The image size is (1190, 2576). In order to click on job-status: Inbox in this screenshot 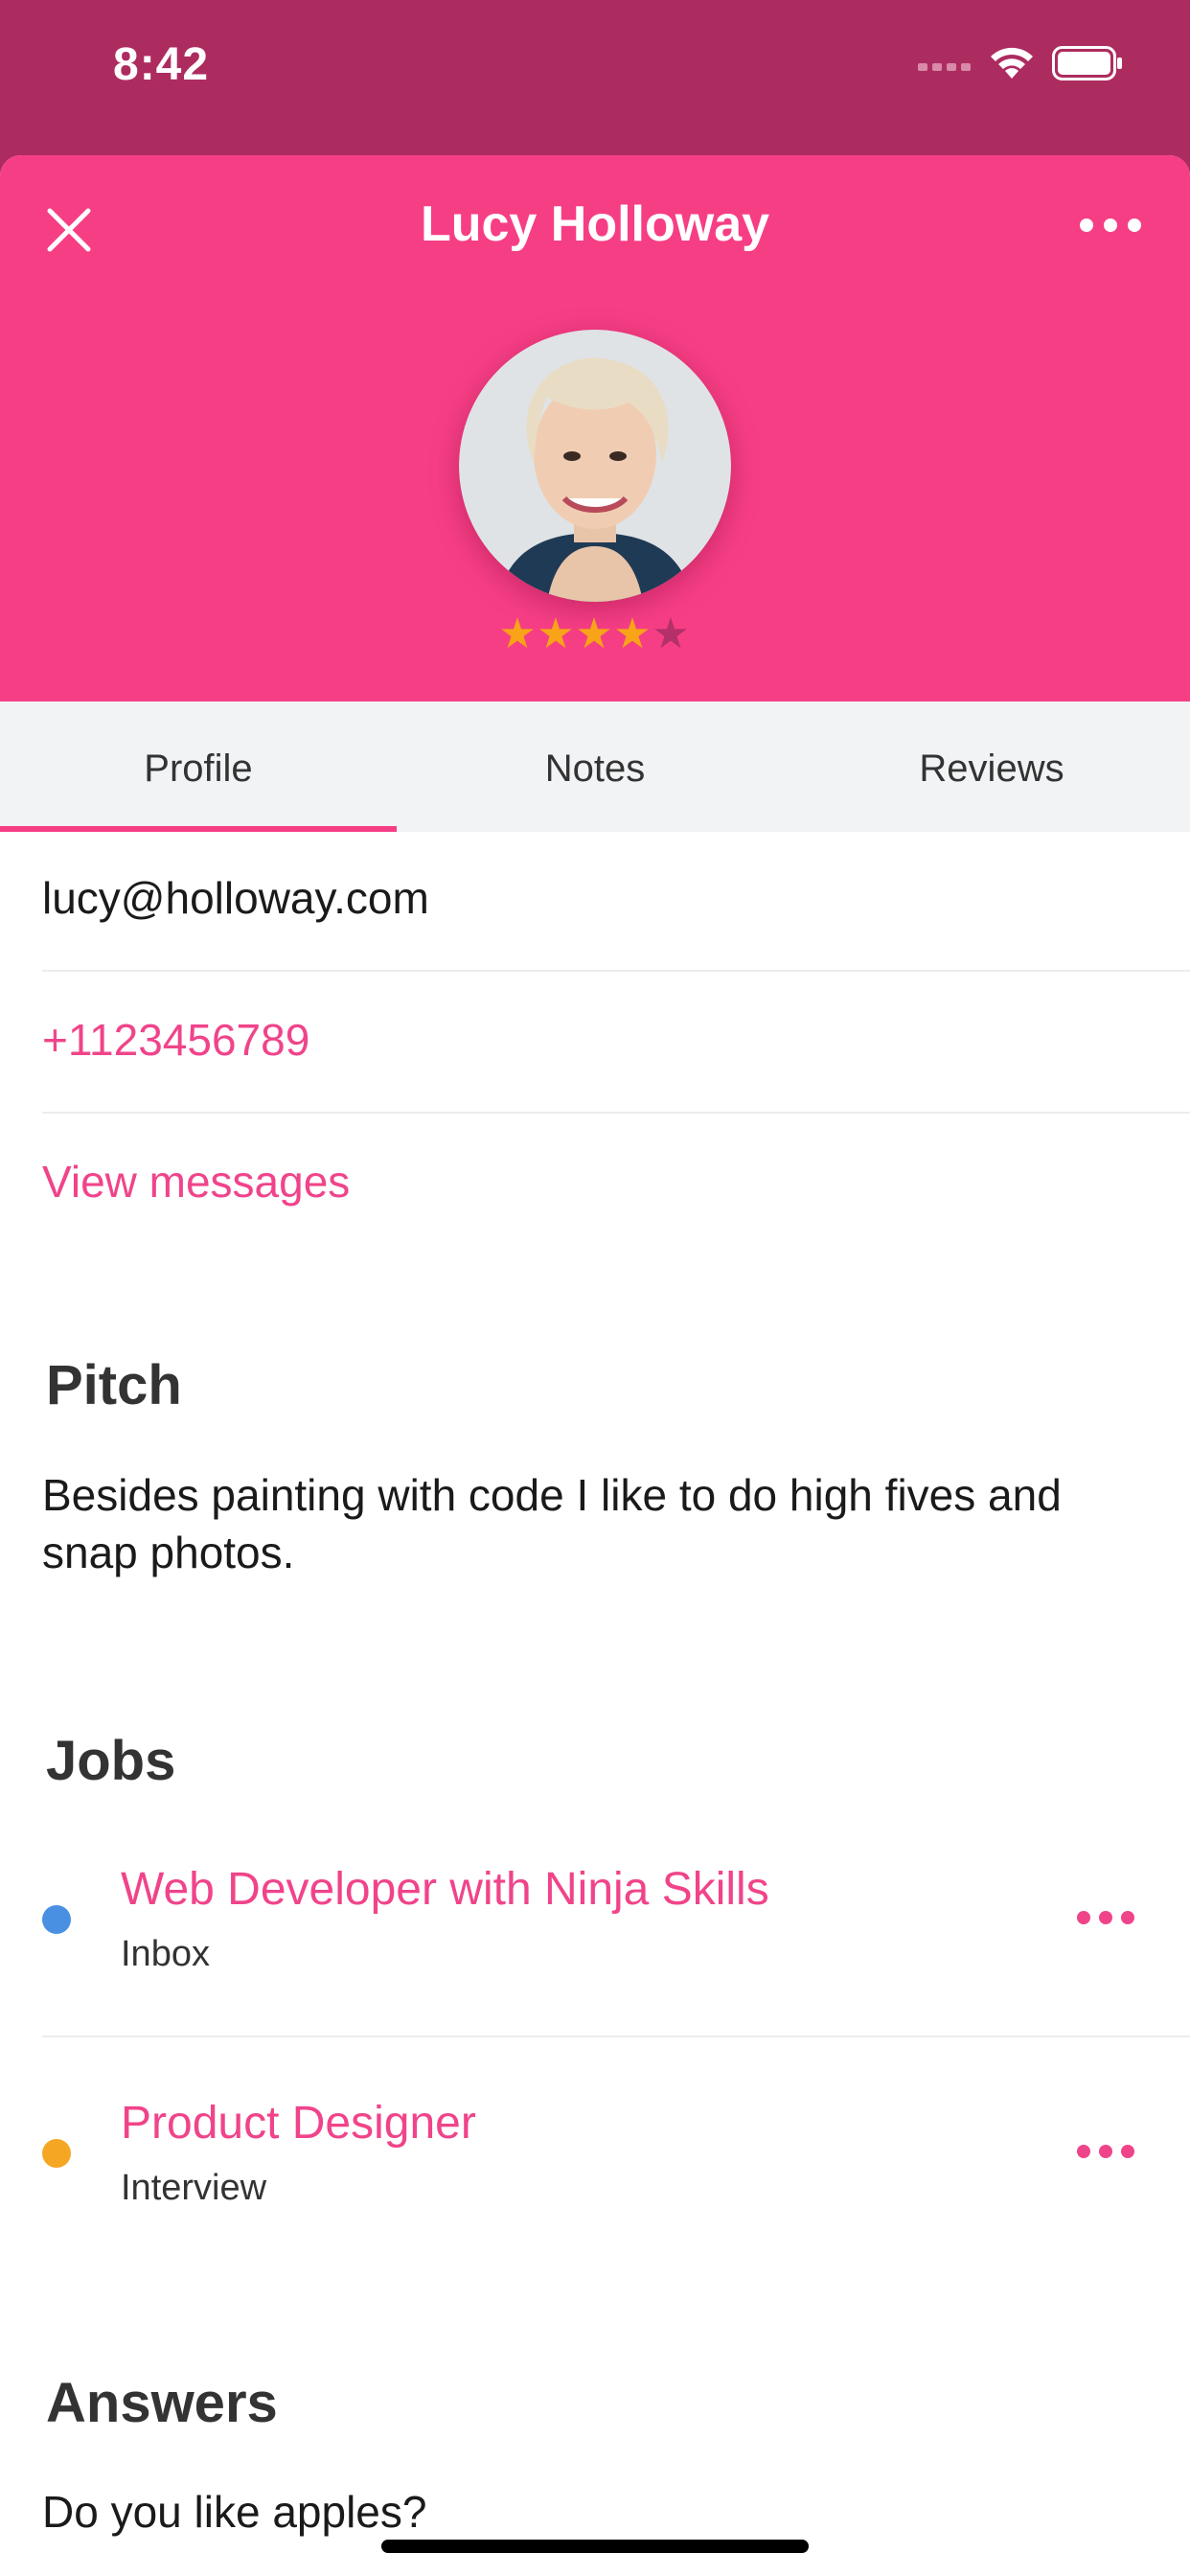, I will do `click(166, 1954)`.